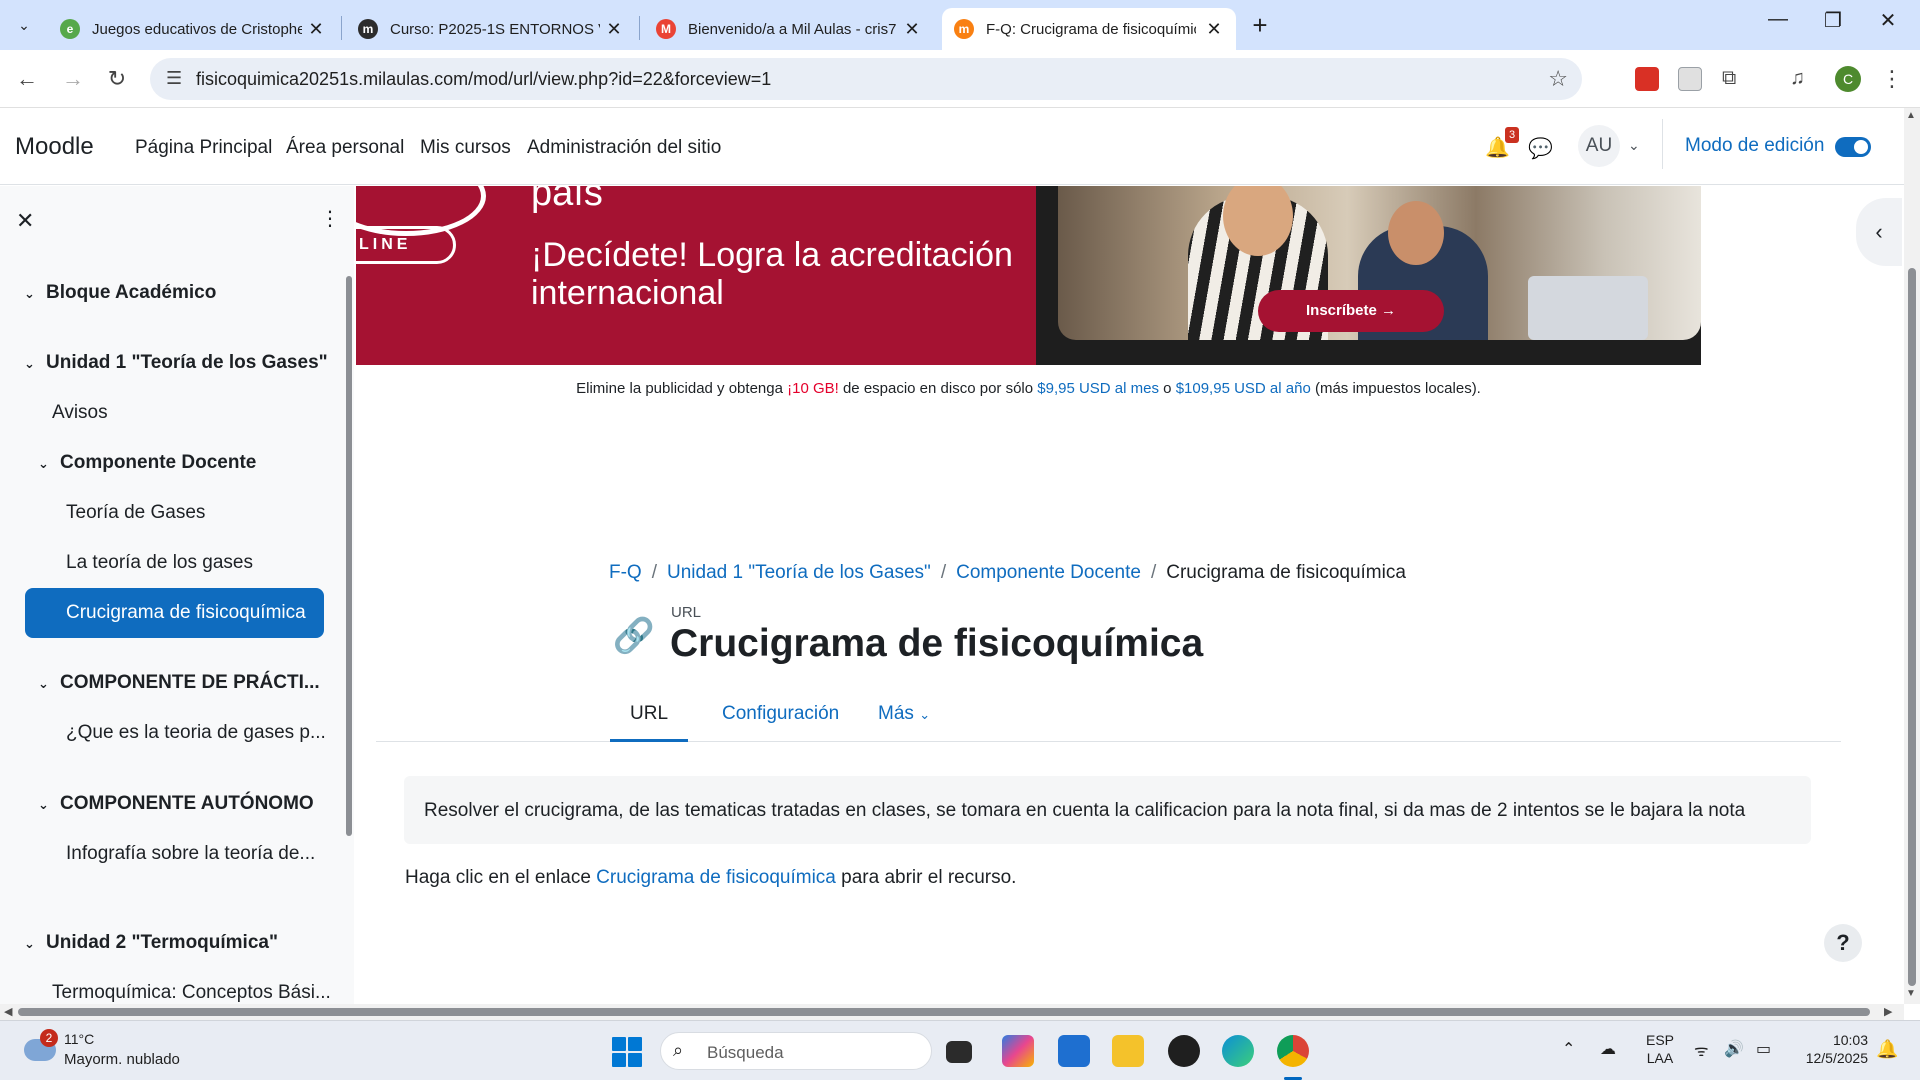 The height and width of the screenshot is (1080, 1920). Describe the element at coordinates (1048, 572) in the screenshot. I see `breadcrumb-component-link: Componente Docente` at that location.